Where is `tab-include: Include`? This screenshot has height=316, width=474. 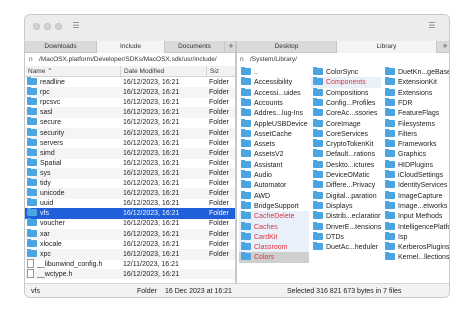
tab-include: Include is located at coordinates (131, 47).